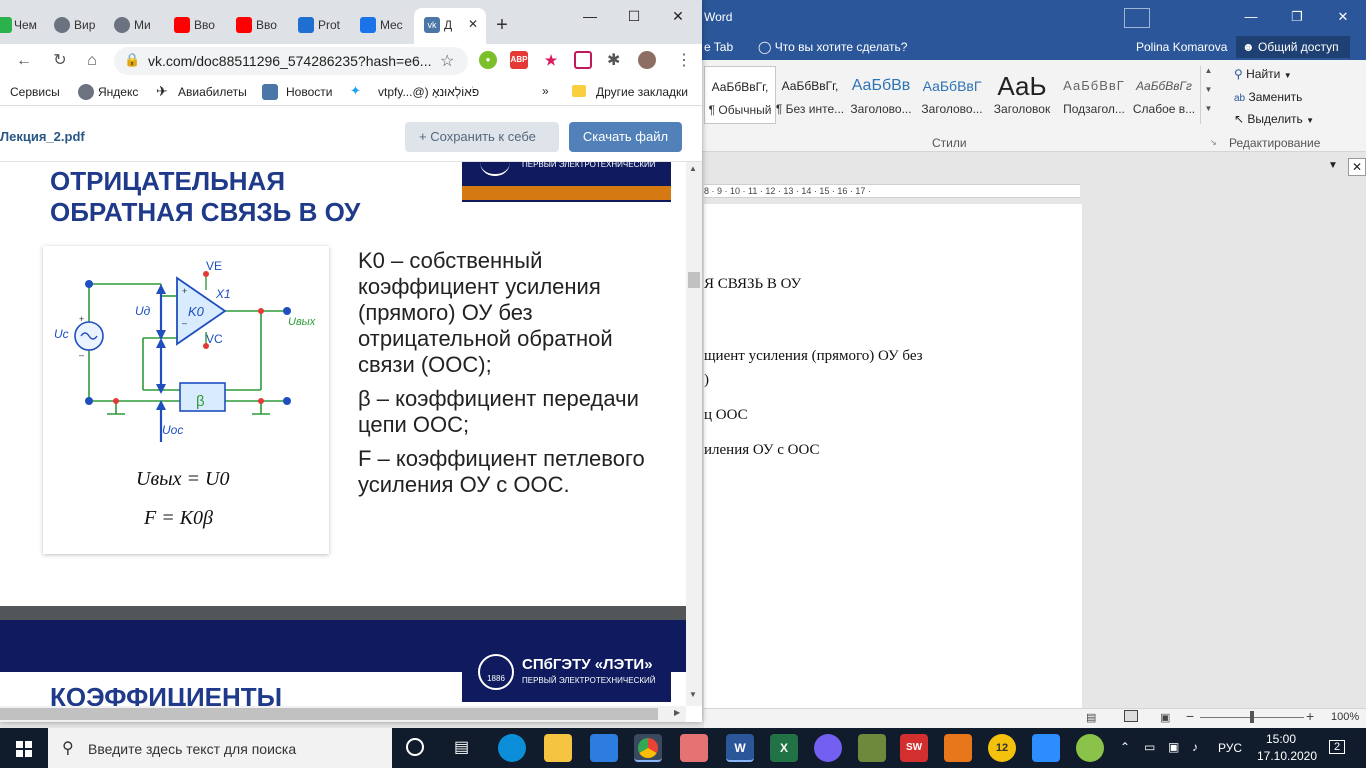 This screenshot has height=768, width=1366. What do you see at coordinates (380, 26) in the screenshot?
I see `browser-tab: Mec` at bounding box center [380, 26].